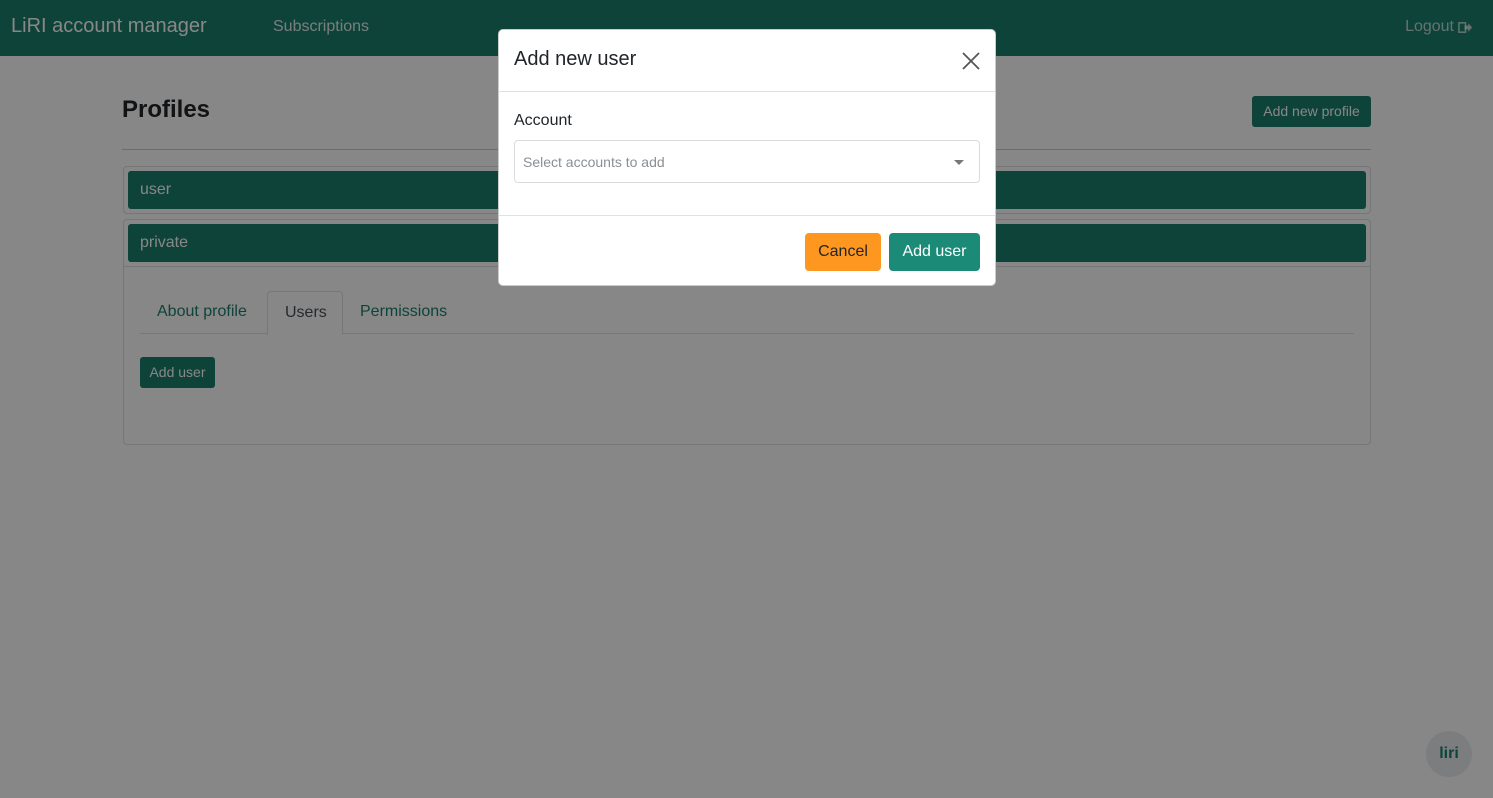  Describe the element at coordinates (747, 61) in the screenshot. I see `modal-header: Add new user` at that location.